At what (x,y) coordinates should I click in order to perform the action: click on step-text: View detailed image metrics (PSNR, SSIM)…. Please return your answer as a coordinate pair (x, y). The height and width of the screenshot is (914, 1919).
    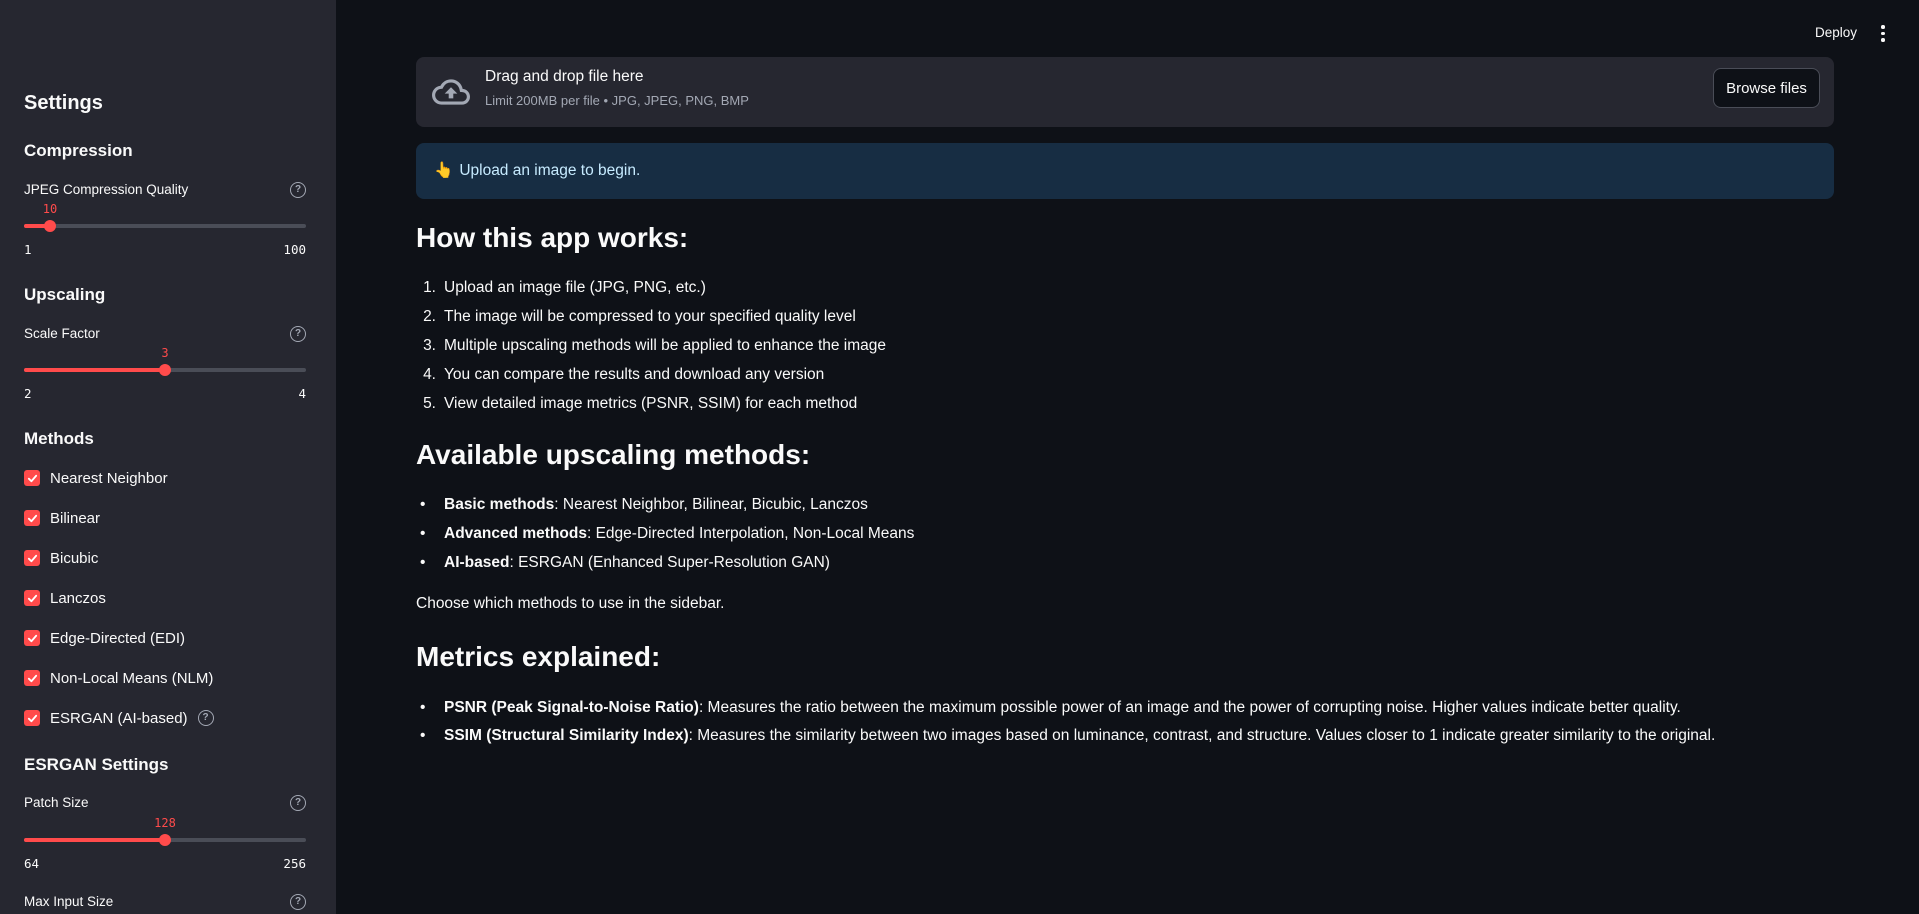
    Looking at the image, I should click on (651, 403).